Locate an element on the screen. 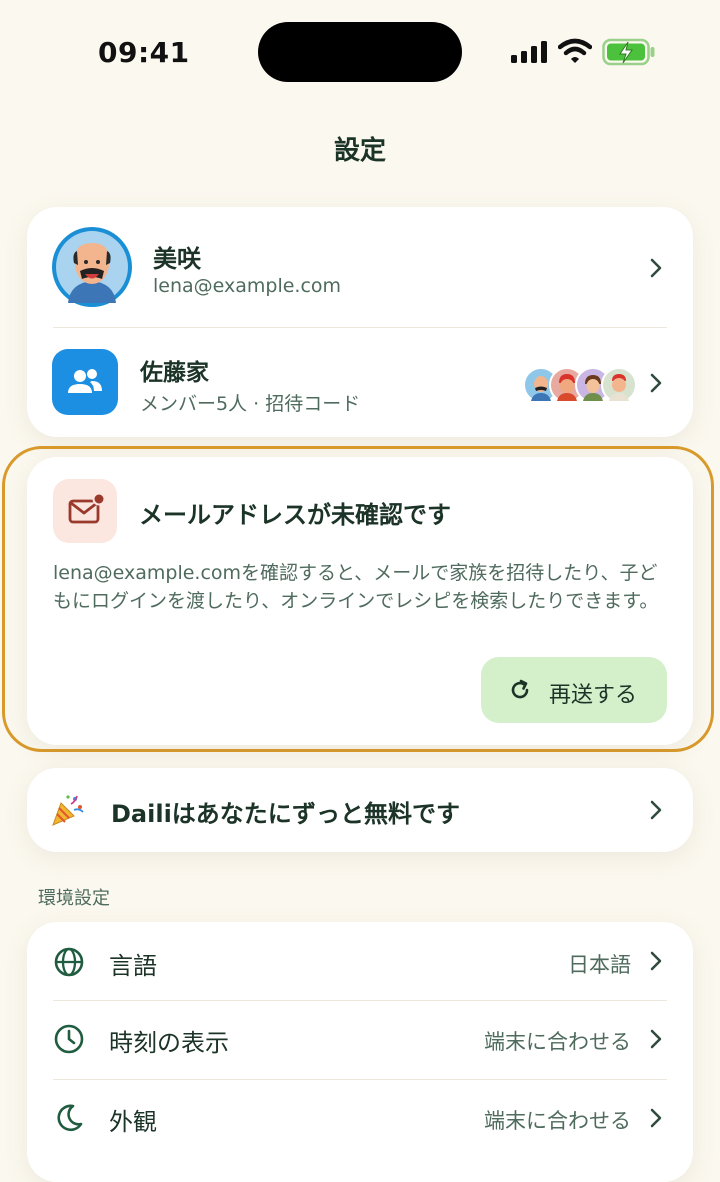 Image resolution: width=720 pixels, height=1182 pixels. preference-label: 時刻の表示 is located at coordinates (169, 1043).